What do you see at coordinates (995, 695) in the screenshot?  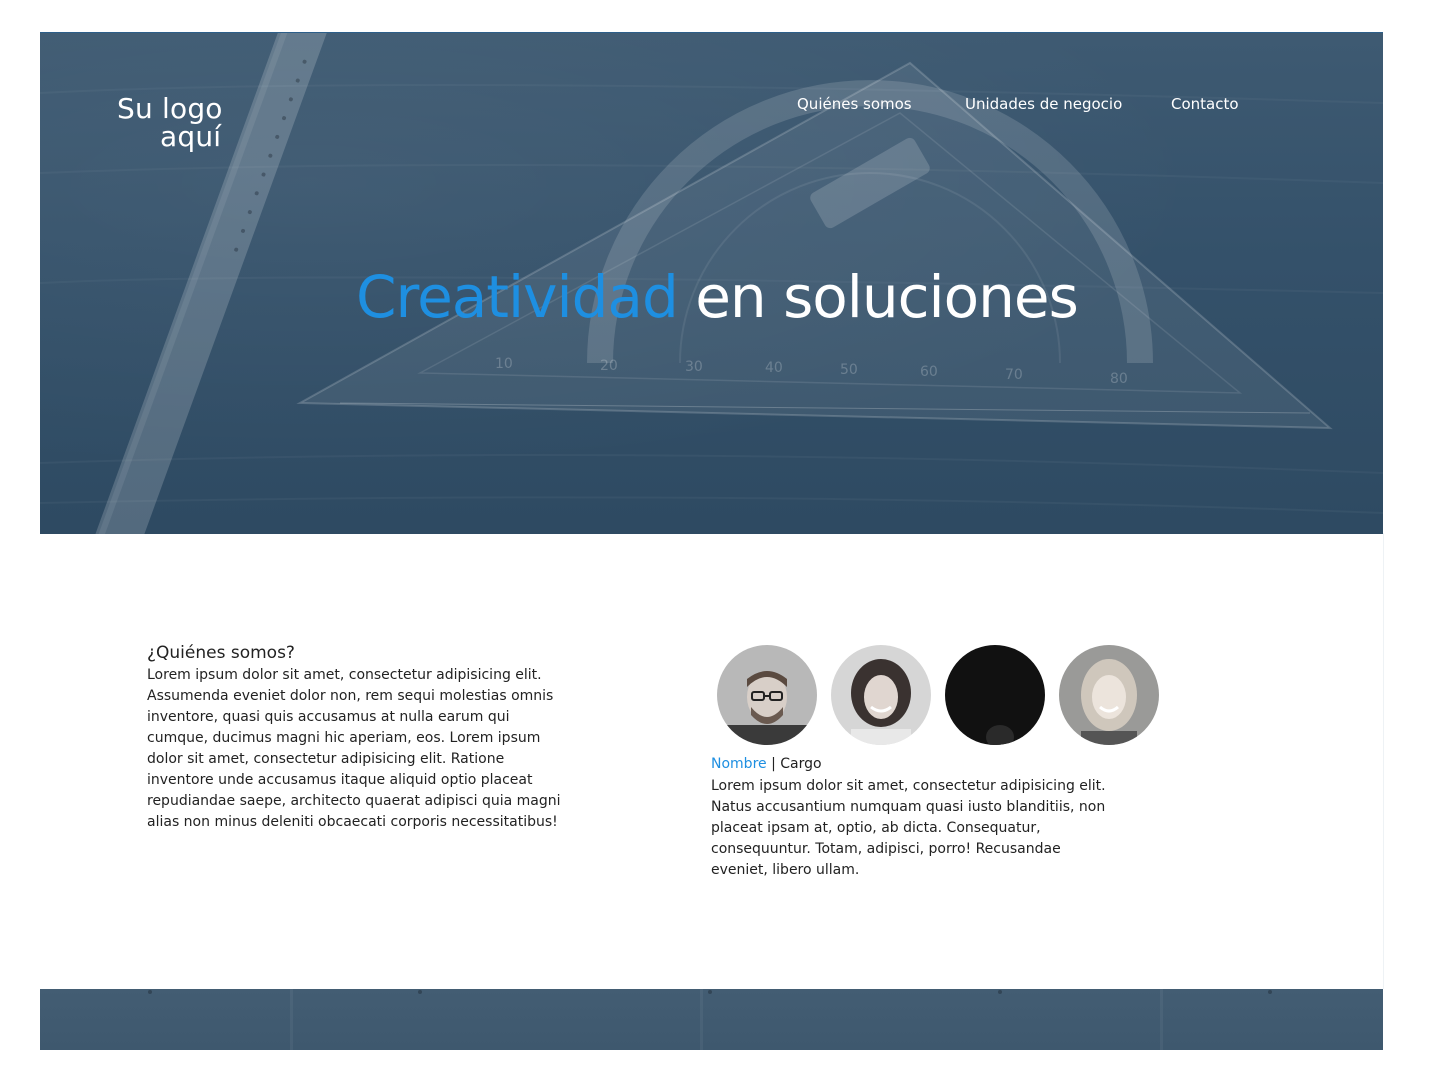 I see `avatar-dark-portrait` at bounding box center [995, 695].